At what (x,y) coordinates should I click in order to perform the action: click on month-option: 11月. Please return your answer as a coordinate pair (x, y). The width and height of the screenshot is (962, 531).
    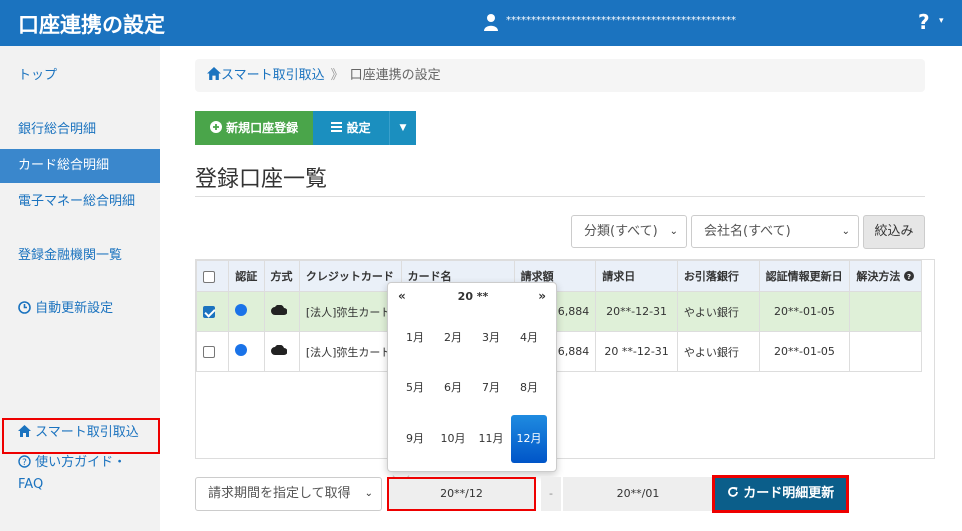
    Looking at the image, I should click on (491, 439).